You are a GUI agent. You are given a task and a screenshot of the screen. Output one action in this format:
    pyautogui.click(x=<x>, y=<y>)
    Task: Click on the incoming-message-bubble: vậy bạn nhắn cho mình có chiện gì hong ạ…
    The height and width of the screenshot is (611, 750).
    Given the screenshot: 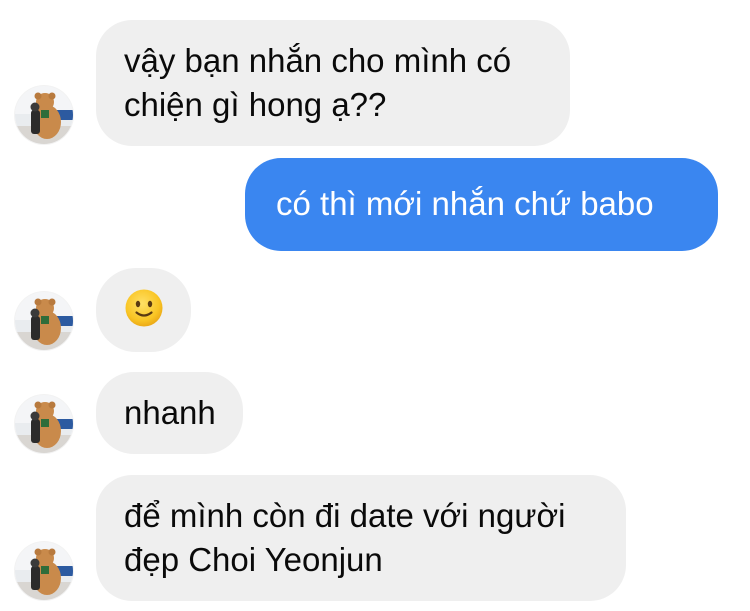 What is the action you would take?
    pyautogui.click(x=333, y=83)
    